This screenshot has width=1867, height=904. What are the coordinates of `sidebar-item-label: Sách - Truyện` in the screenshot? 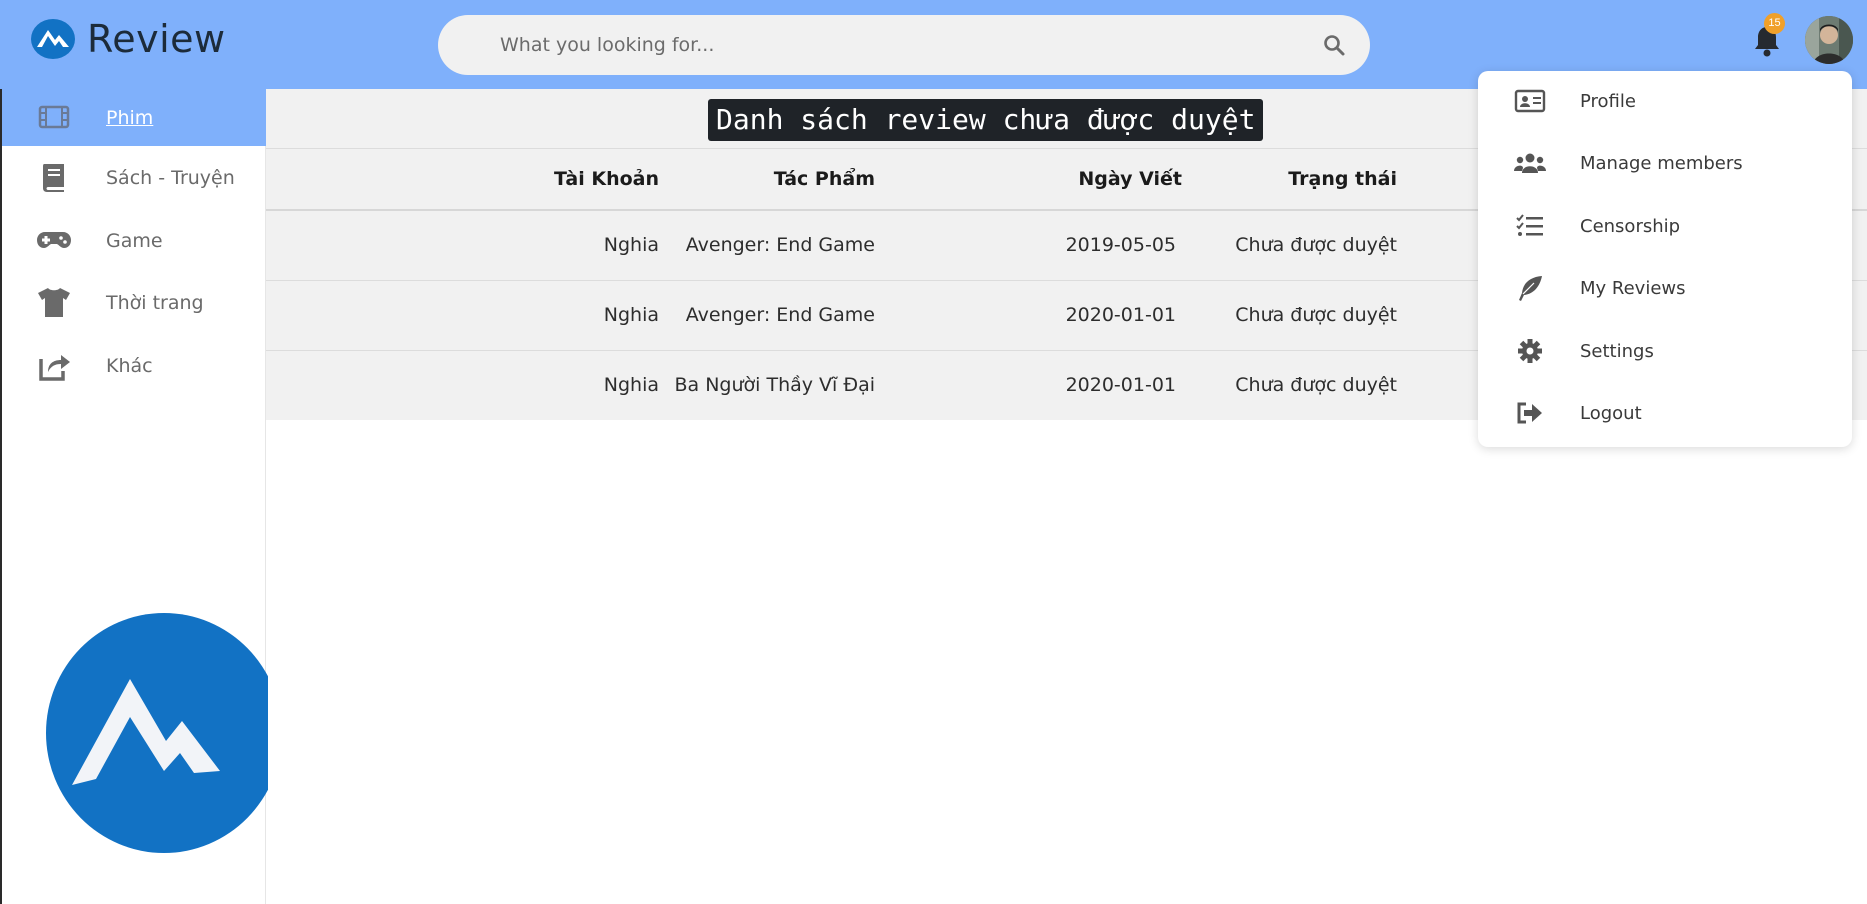 It's located at (170, 177).